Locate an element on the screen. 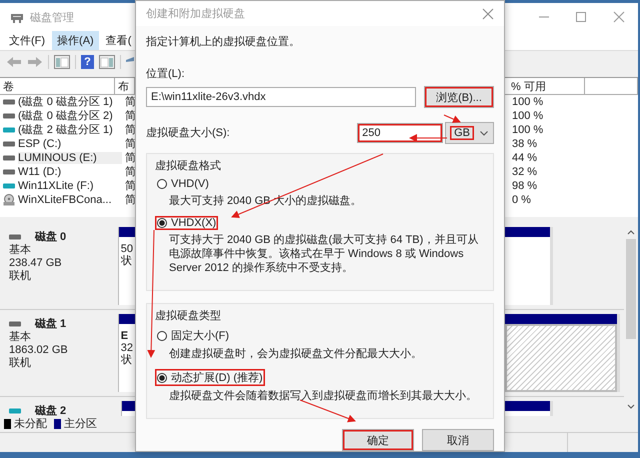  volume-row: Win11XLite (F:) 简 is located at coordinates (67, 185).